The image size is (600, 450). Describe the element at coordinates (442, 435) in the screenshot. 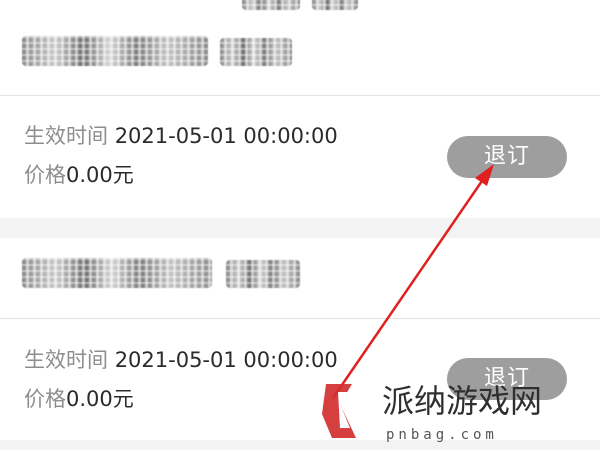

I see `watermark-url: pnbag.com` at that location.